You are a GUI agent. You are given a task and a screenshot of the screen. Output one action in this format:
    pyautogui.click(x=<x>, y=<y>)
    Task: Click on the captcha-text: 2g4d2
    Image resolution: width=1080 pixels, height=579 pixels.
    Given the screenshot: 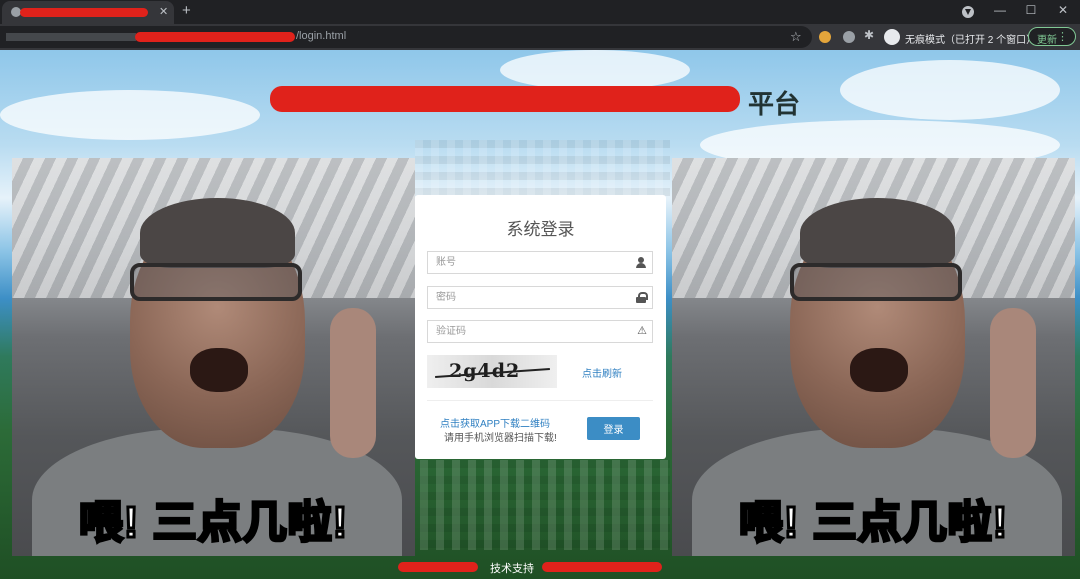 What is the action you would take?
    pyautogui.click(x=485, y=371)
    